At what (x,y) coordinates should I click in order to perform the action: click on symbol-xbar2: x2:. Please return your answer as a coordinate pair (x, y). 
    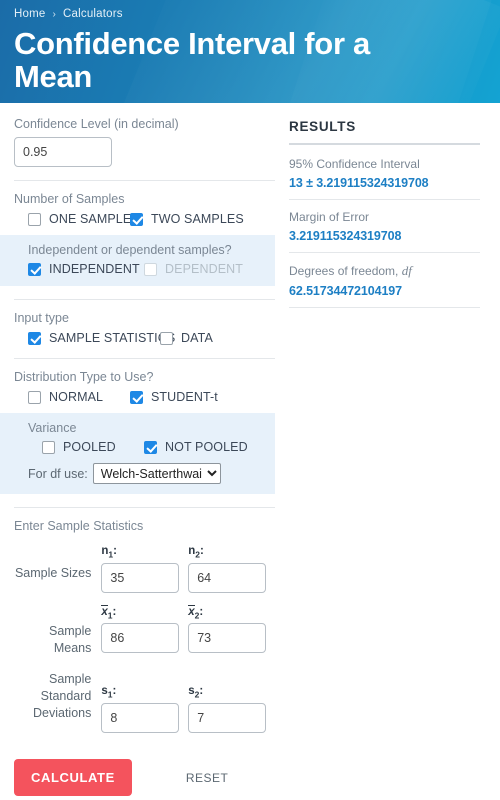
    Looking at the image, I should click on (196, 613).